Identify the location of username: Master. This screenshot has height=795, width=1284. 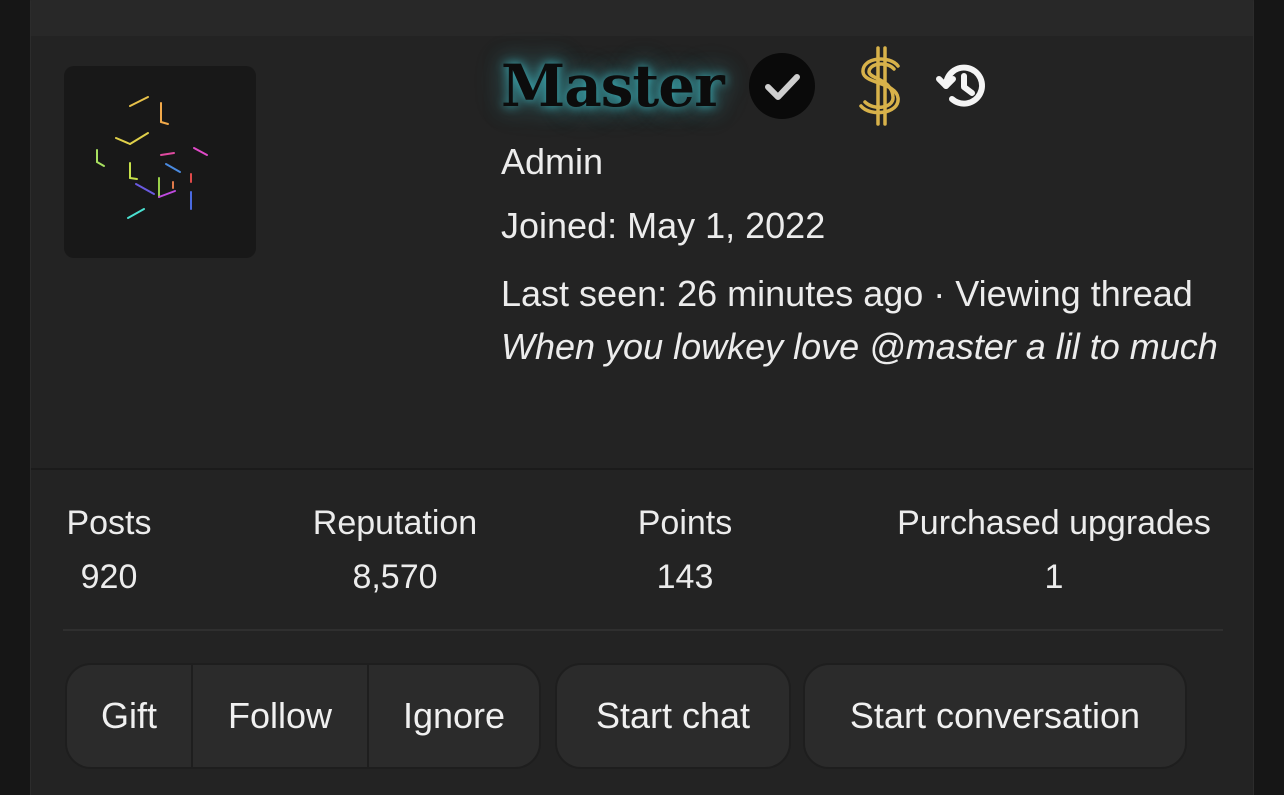
(613, 86).